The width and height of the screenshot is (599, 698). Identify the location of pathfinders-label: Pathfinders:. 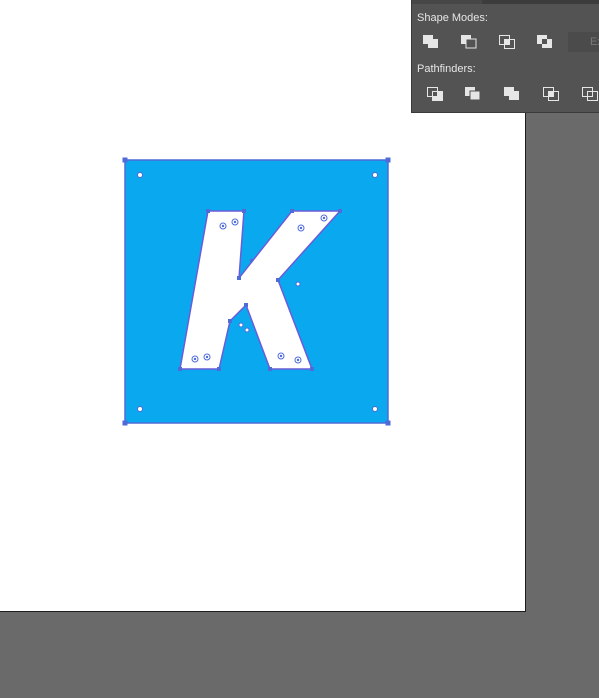
(446, 69).